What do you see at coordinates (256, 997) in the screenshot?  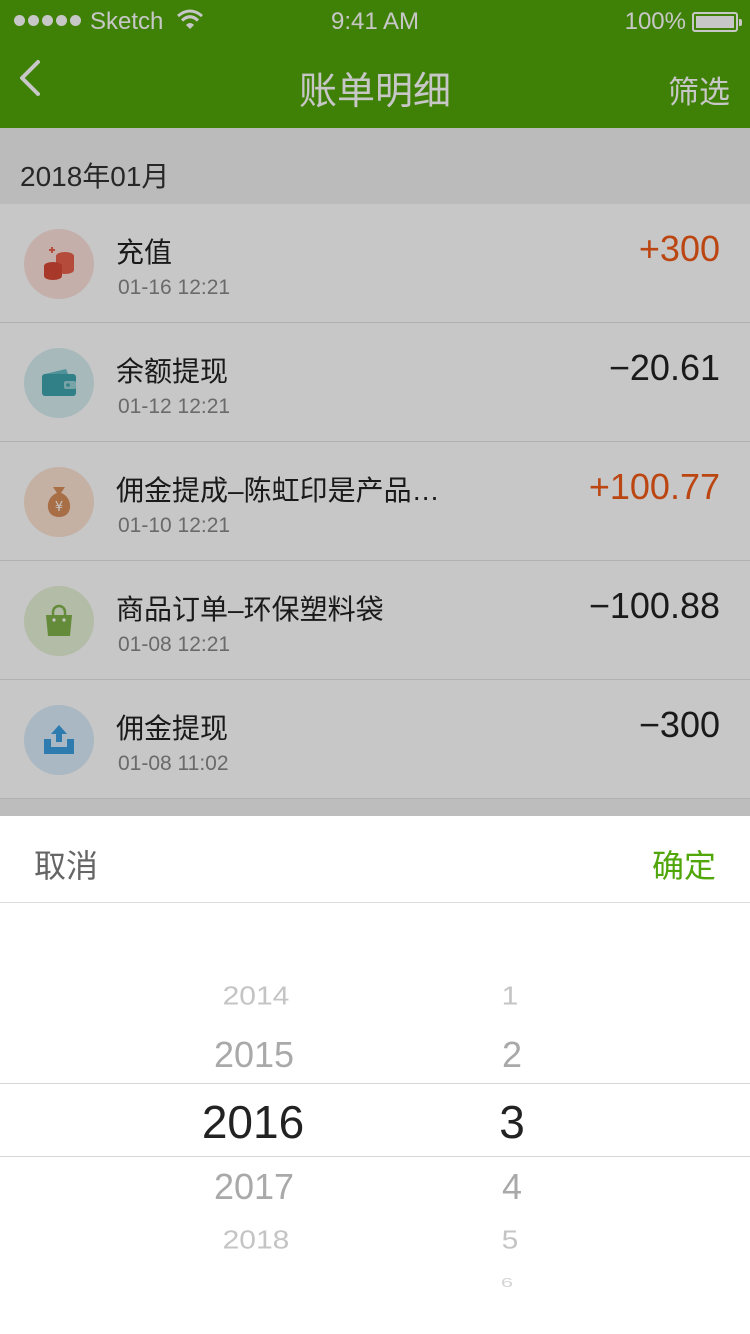 I see `year-option: 2014` at bounding box center [256, 997].